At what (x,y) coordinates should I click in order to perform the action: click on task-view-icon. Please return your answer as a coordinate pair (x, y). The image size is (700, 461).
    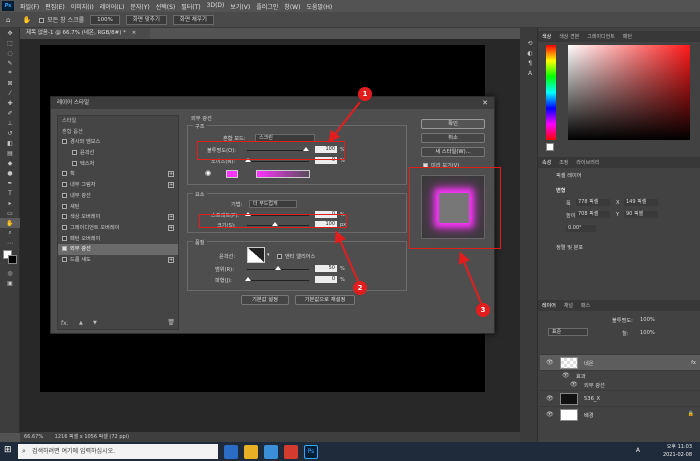
    Looking at the image, I should click on (231, 451).